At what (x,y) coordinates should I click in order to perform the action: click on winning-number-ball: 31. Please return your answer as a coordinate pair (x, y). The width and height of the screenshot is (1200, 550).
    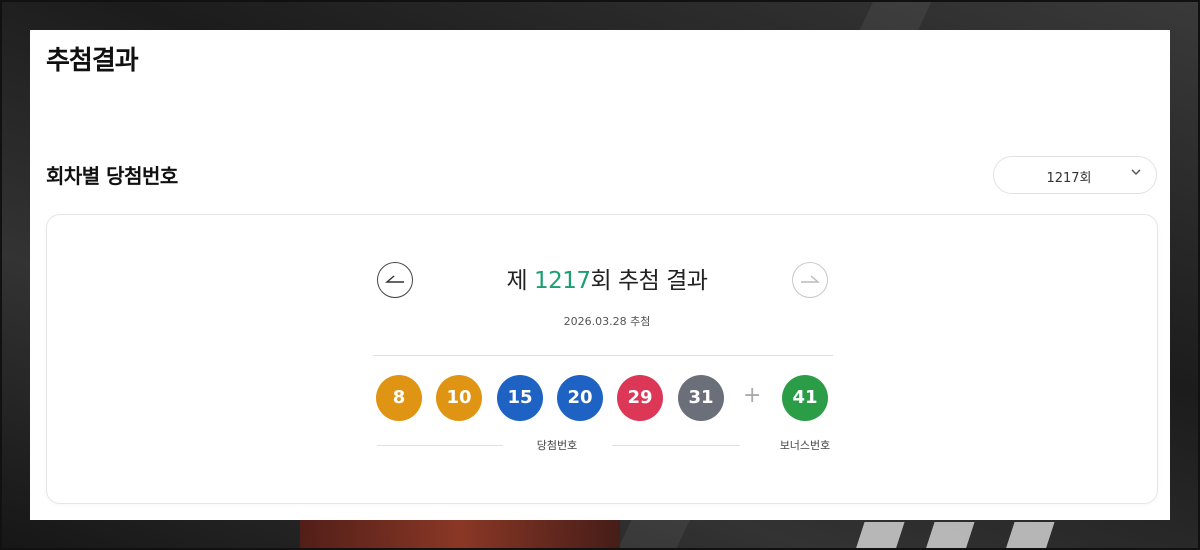
    Looking at the image, I should click on (701, 398).